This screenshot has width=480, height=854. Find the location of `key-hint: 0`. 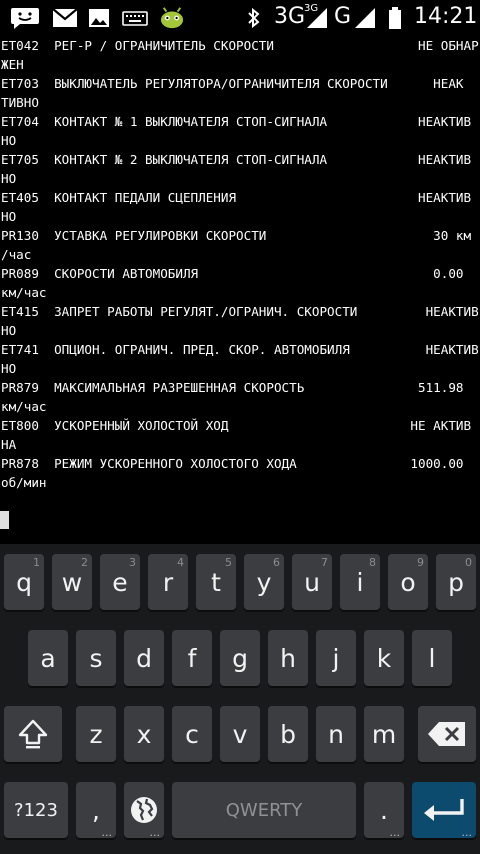

key-hint: 0 is located at coordinates (468, 562).